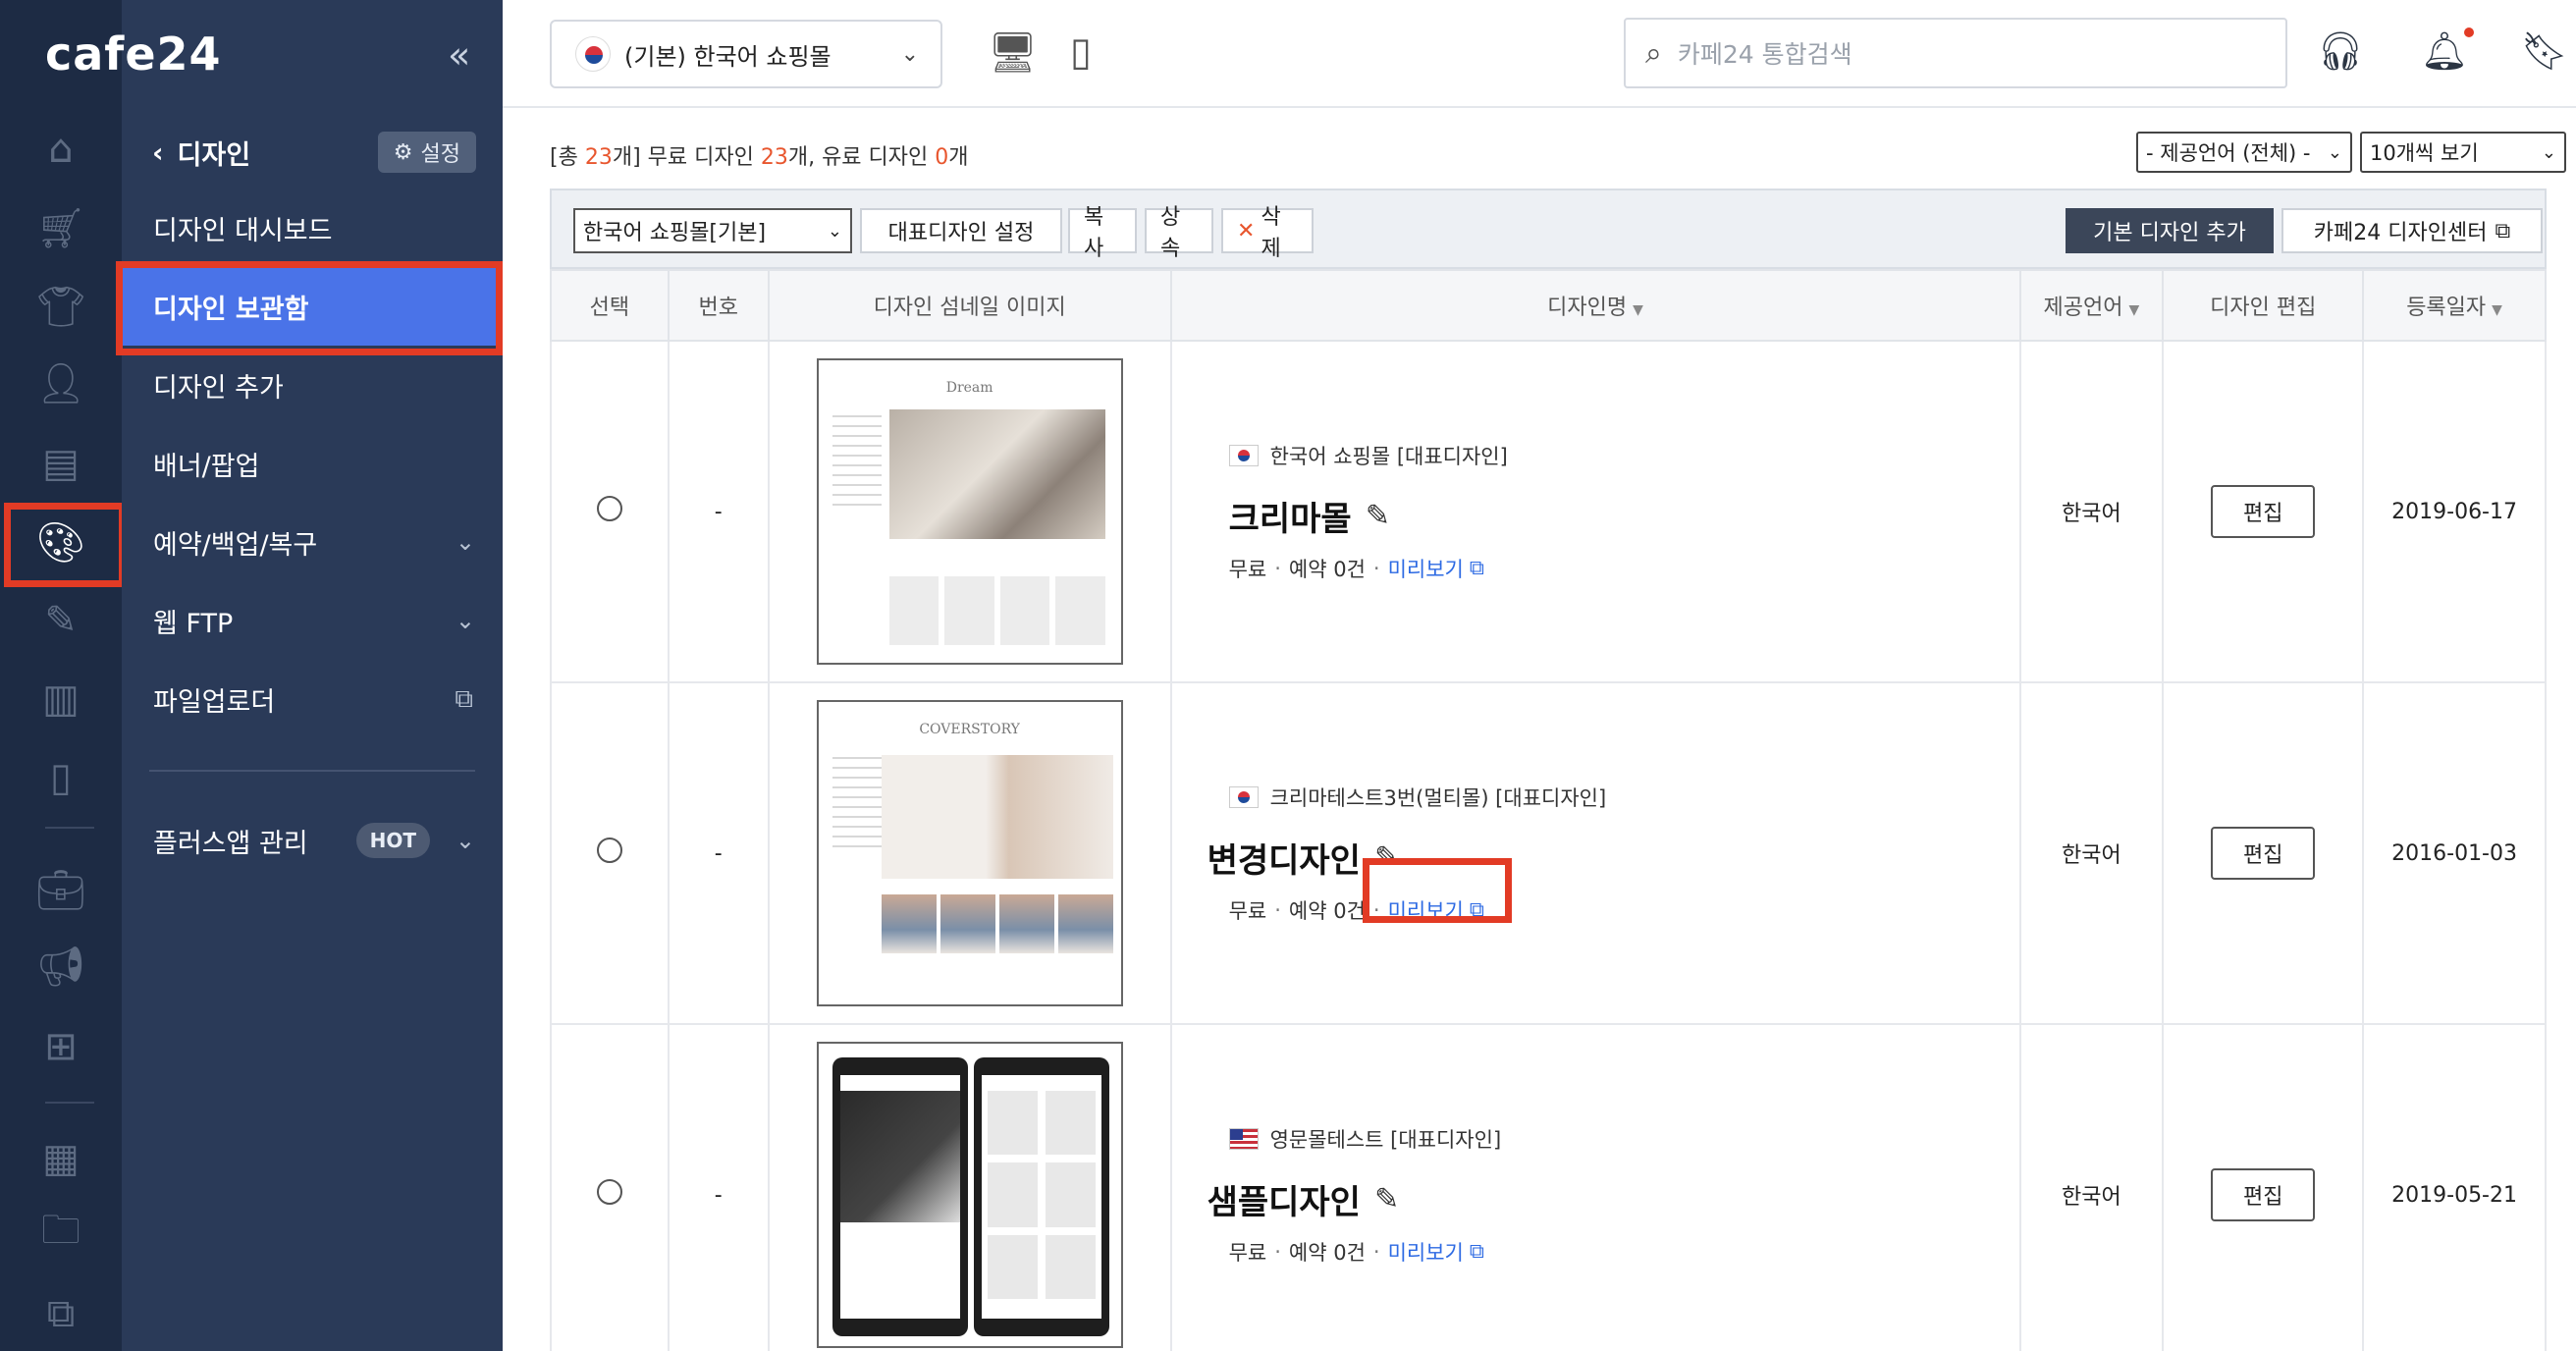 This screenshot has height=1351, width=2576. Describe the element at coordinates (969, 853) in the screenshot. I see `design-thumbnail: COVERSTORY` at that location.